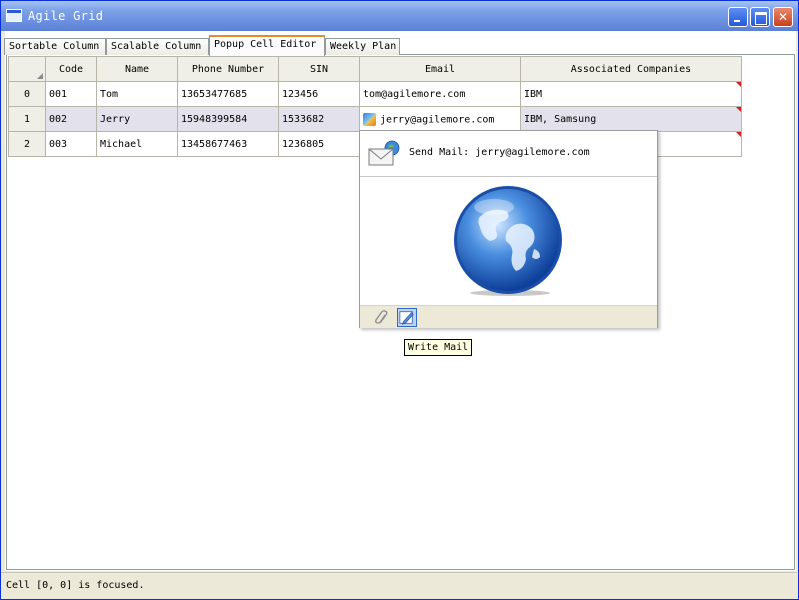 The width and height of the screenshot is (799, 600). What do you see at coordinates (137, 69) in the screenshot?
I see `column-header-name: Name` at bounding box center [137, 69].